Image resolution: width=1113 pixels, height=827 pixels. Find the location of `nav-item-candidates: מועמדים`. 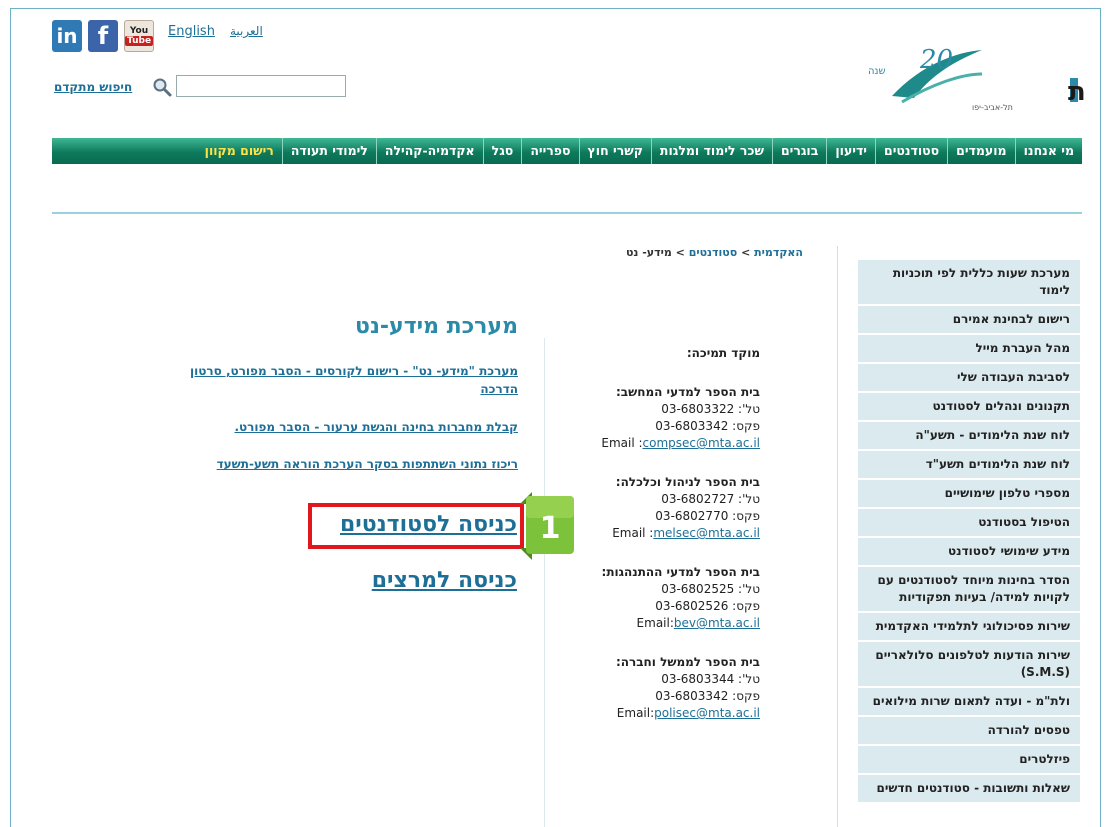

nav-item-candidates: מועמדים is located at coordinates (980, 151).